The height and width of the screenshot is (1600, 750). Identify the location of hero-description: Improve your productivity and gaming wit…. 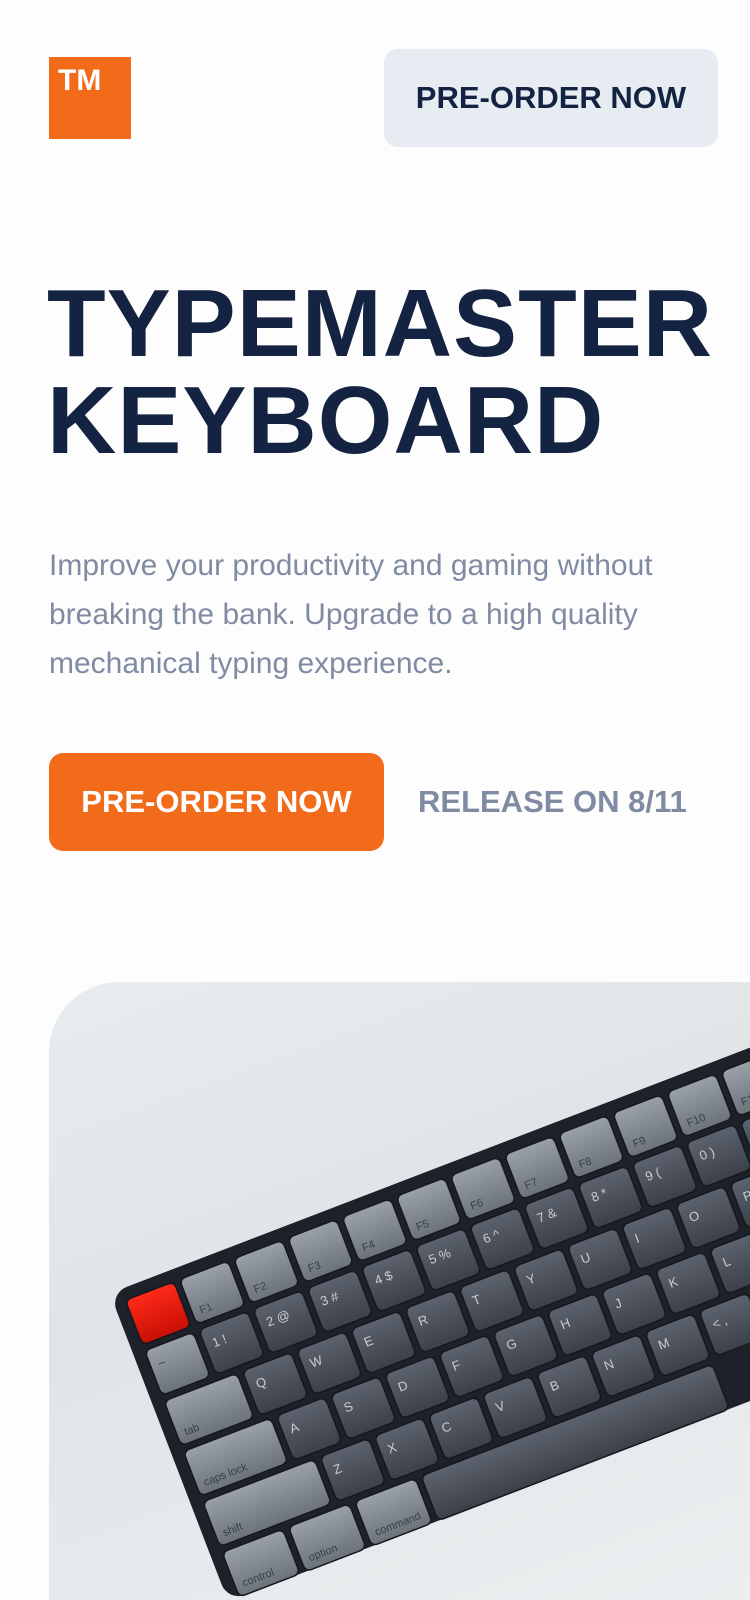
(351, 614).